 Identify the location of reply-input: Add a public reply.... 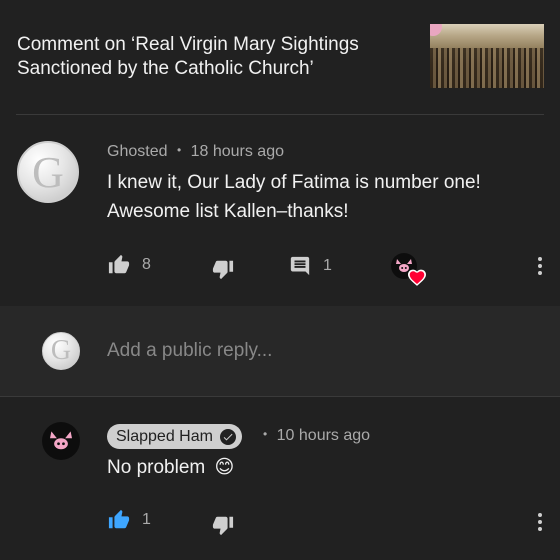
(189, 351).